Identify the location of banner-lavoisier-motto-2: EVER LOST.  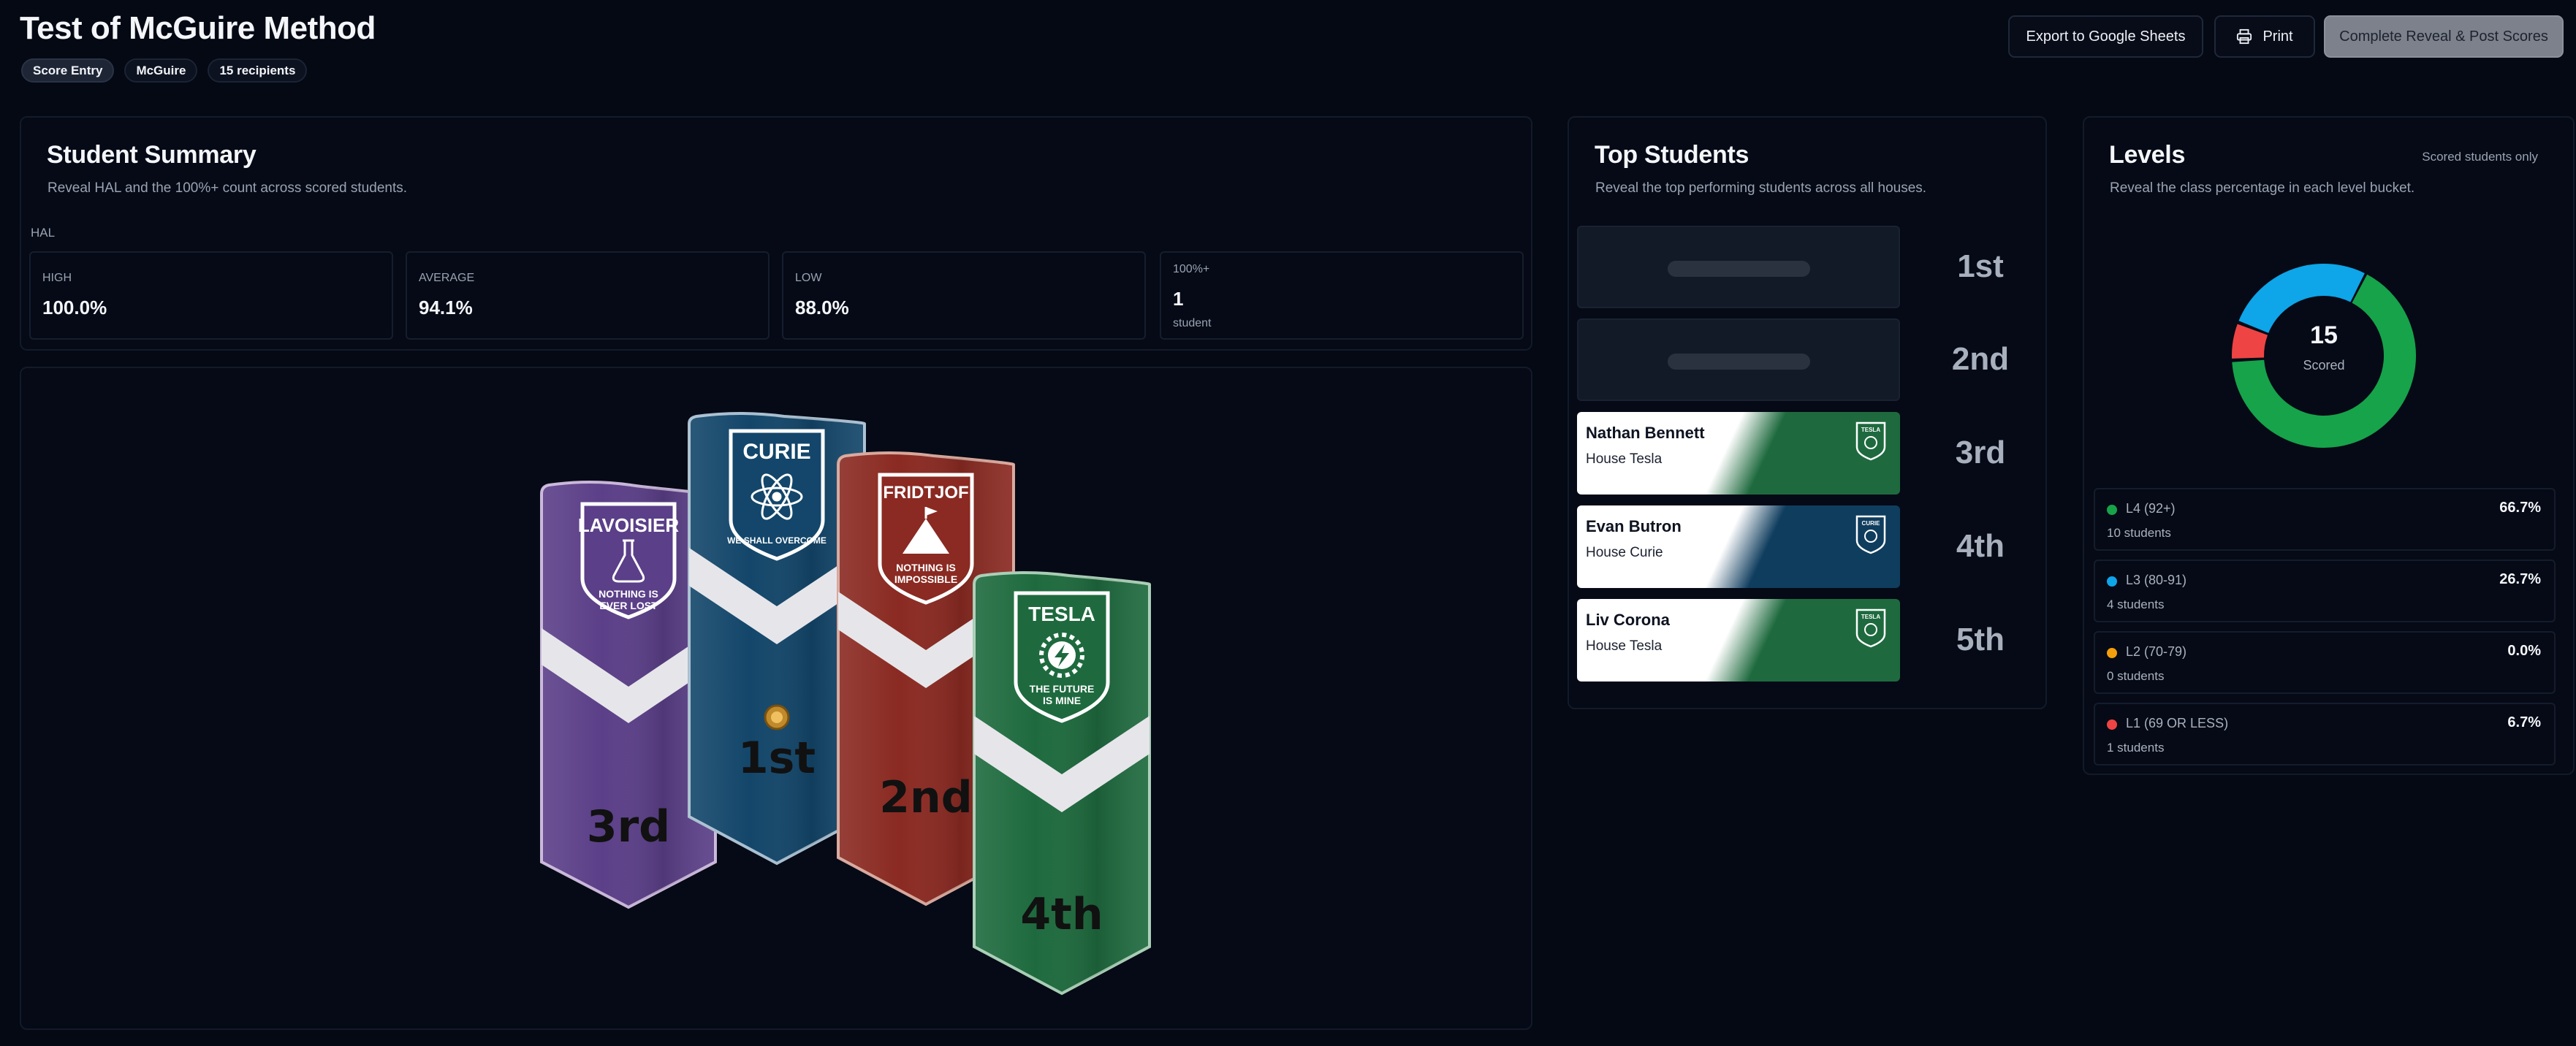
(628, 606).